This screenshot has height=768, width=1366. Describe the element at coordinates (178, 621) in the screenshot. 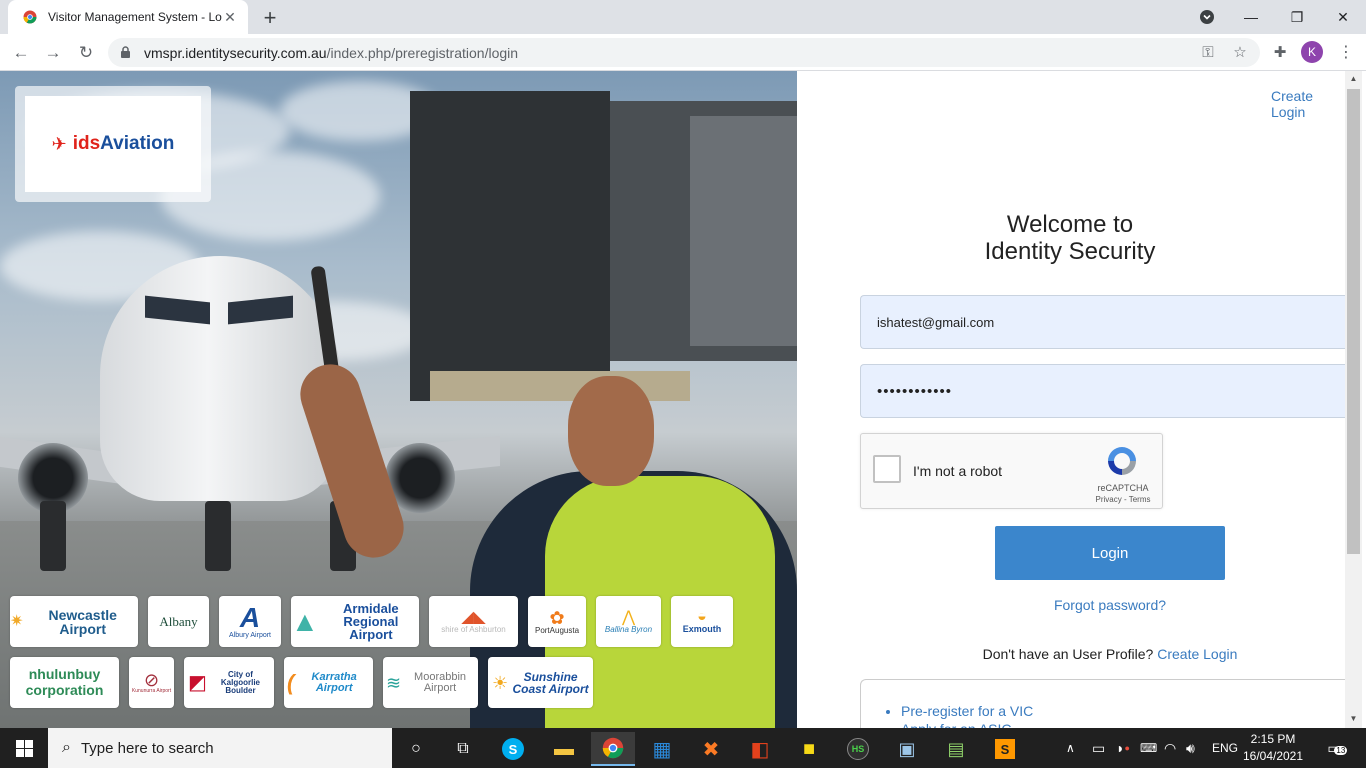

I see `partner-logo-albany: Albany` at that location.